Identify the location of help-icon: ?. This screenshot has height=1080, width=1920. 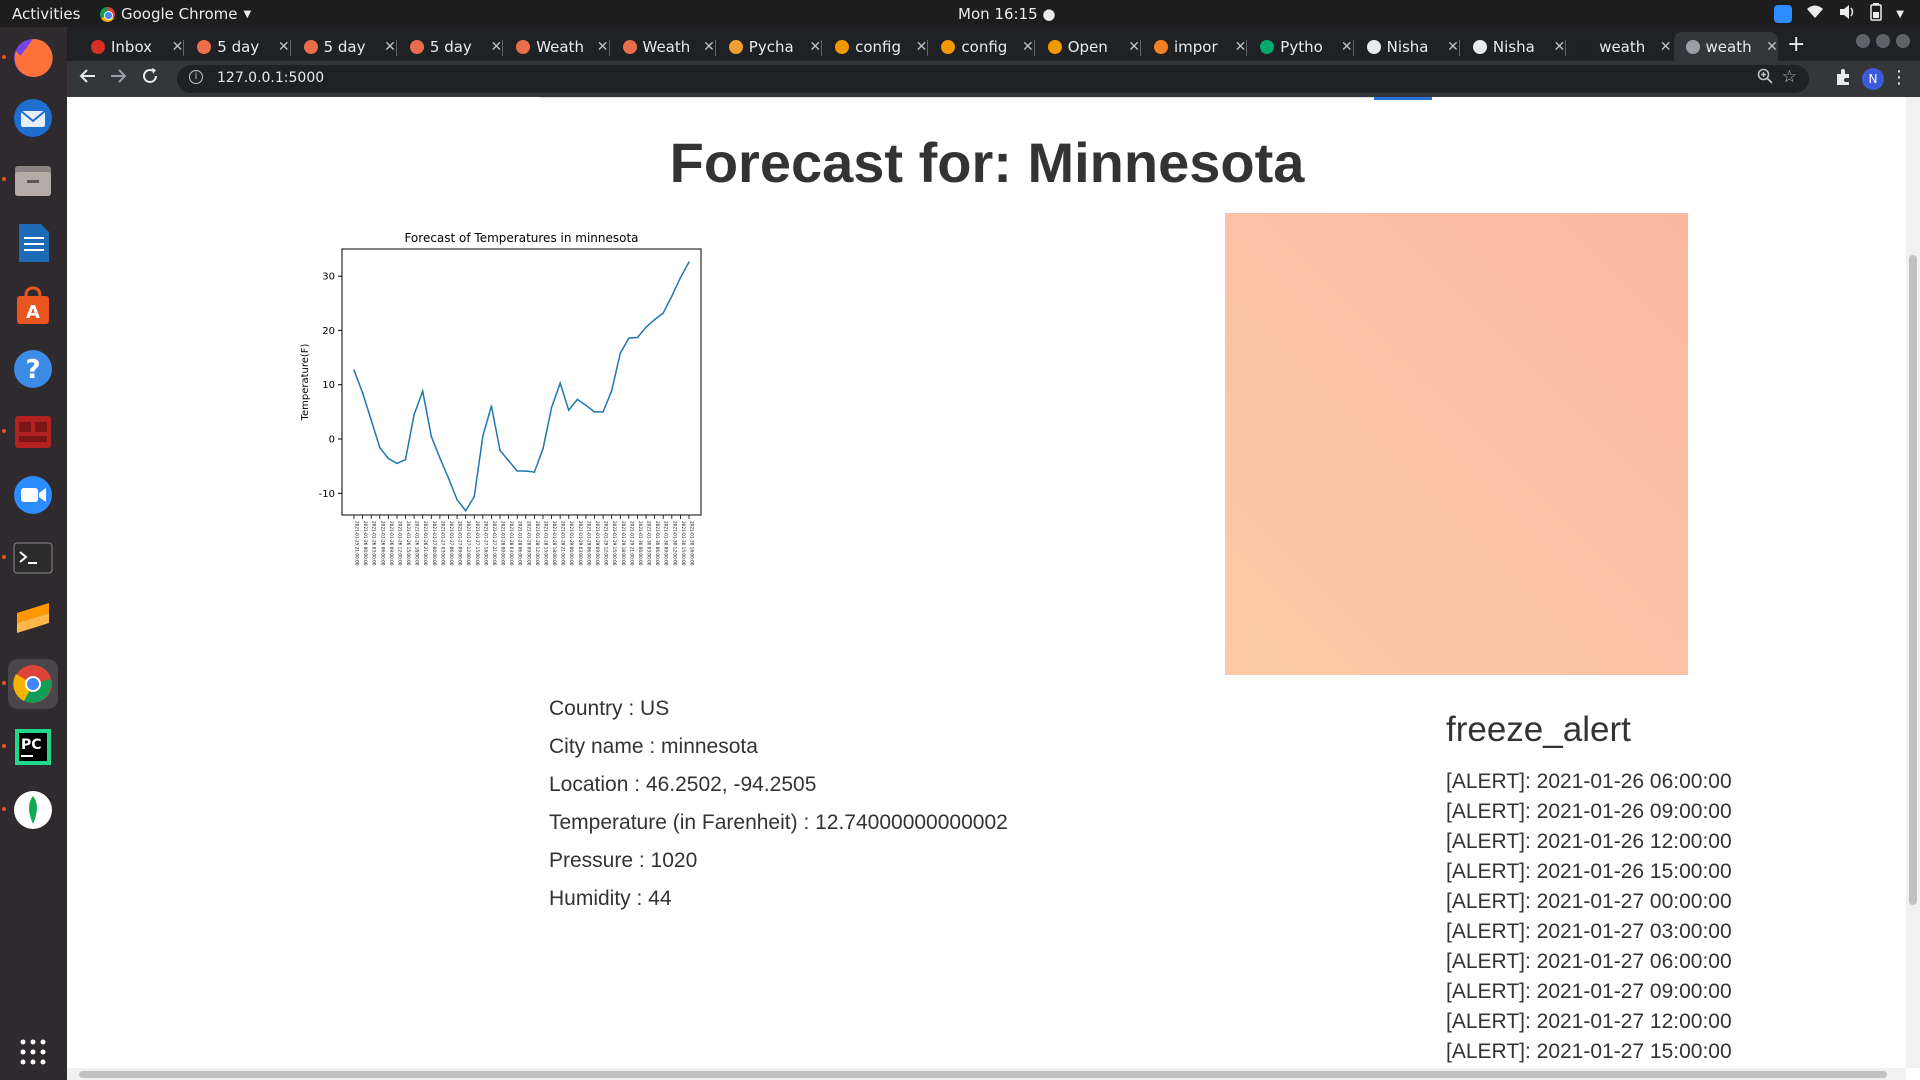
(33, 369).